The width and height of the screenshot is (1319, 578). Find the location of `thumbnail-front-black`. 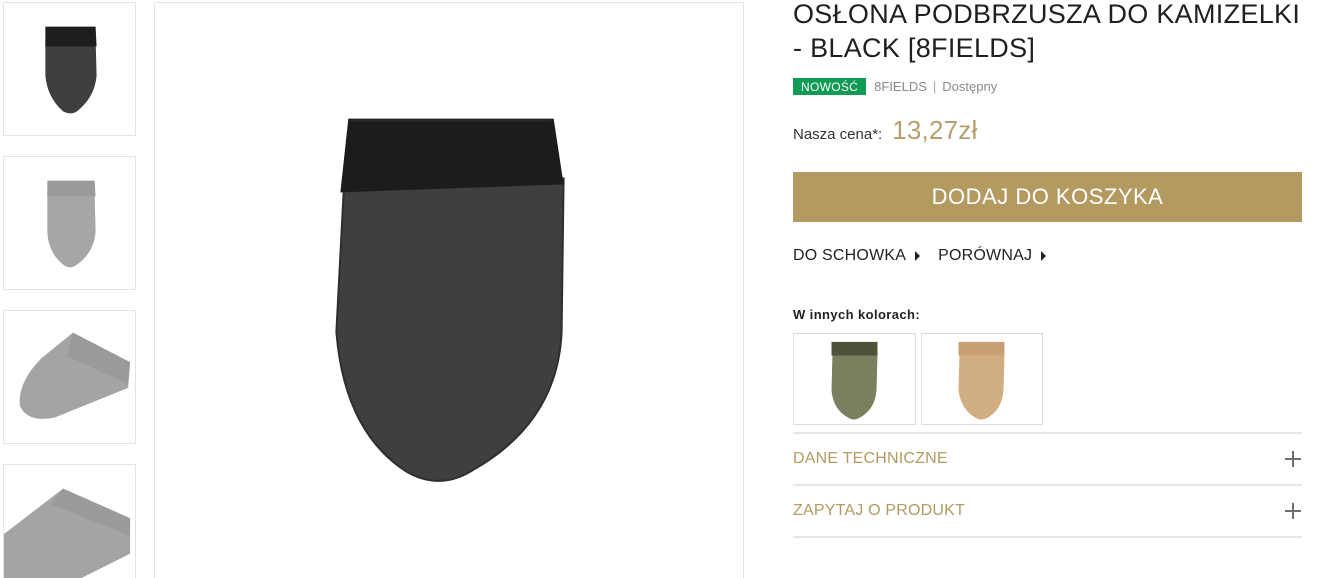

thumbnail-front-black is located at coordinates (69, 69).